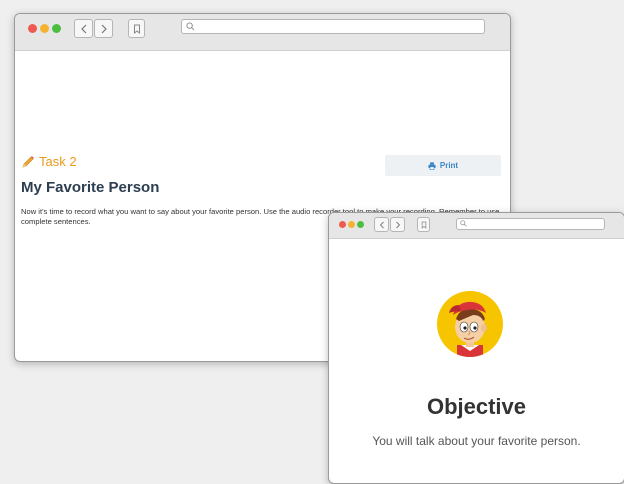 The image size is (624, 484). I want to click on boy-character-icon, so click(468, 329).